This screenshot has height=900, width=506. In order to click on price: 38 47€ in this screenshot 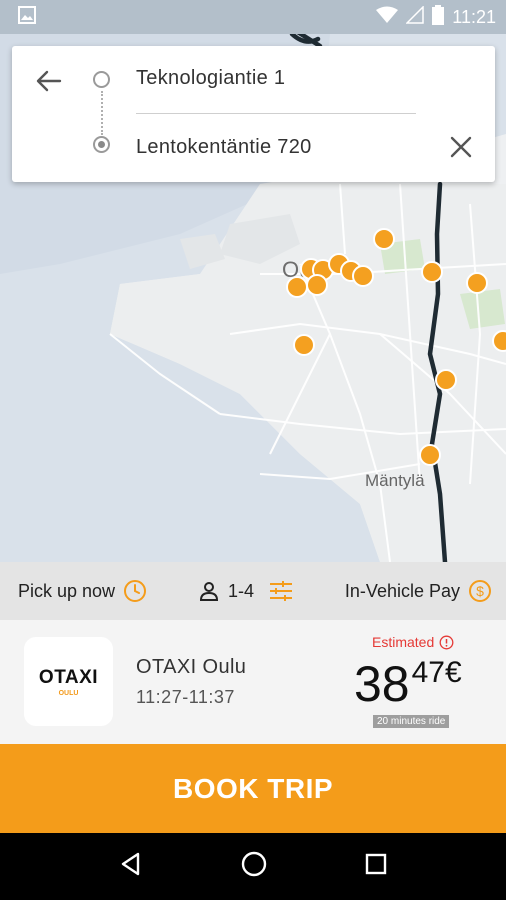, I will do `click(408, 684)`.